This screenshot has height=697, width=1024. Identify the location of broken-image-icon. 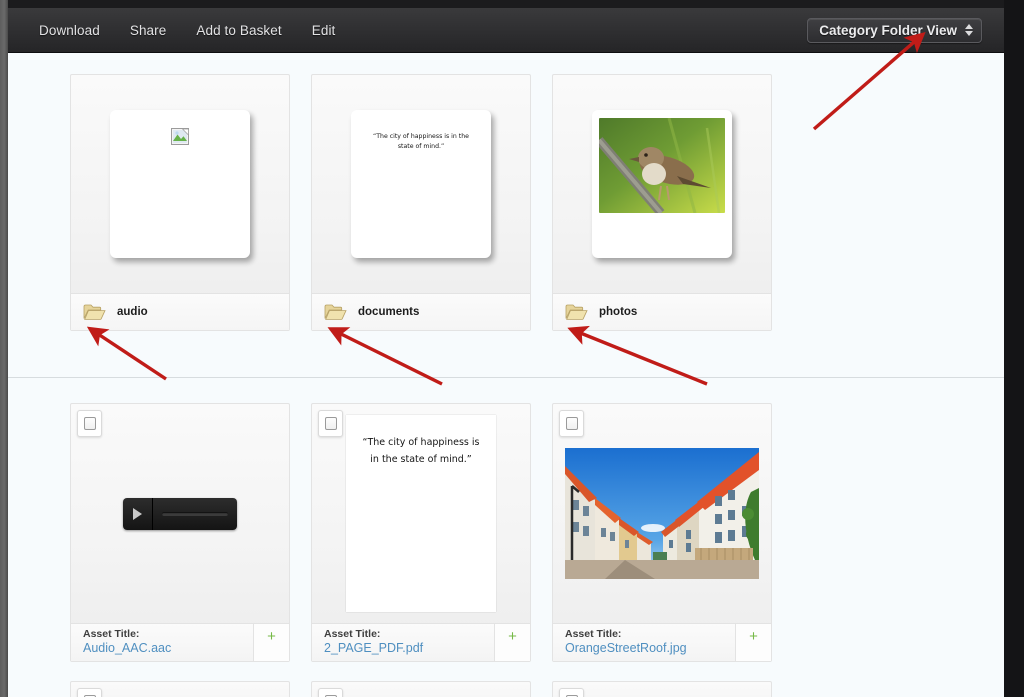
(180, 136).